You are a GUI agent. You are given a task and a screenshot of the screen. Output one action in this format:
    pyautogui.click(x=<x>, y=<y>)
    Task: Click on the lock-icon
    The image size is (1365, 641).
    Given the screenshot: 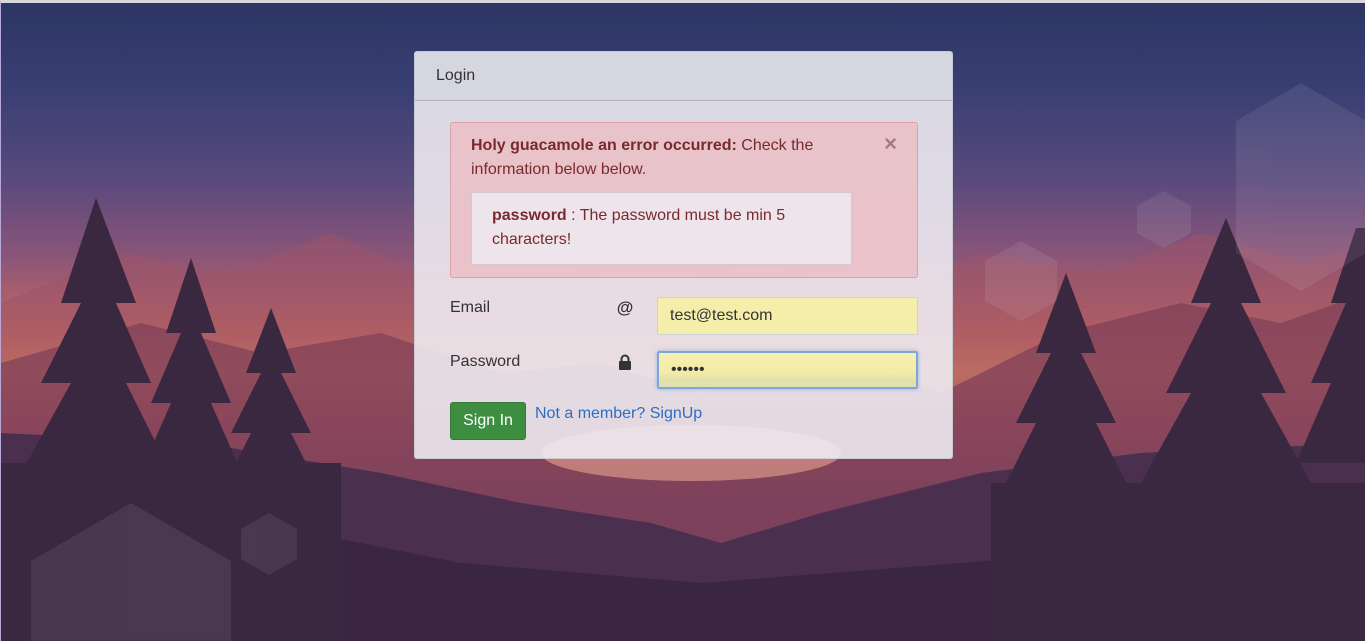 What is the action you would take?
    pyautogui.click(x=625, y=362)
    